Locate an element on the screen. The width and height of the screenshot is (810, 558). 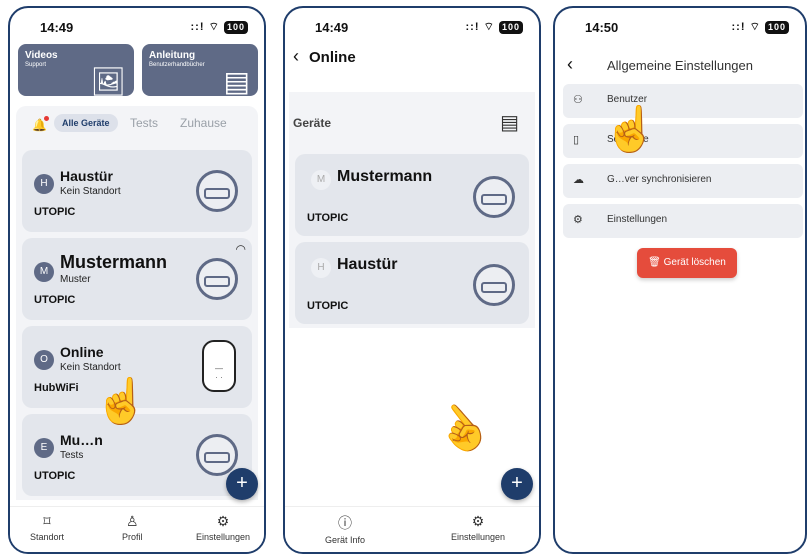
tab-bar: ⓘ Gerät Info ⚙ Einstellungen is located at coordinates (412, 529).